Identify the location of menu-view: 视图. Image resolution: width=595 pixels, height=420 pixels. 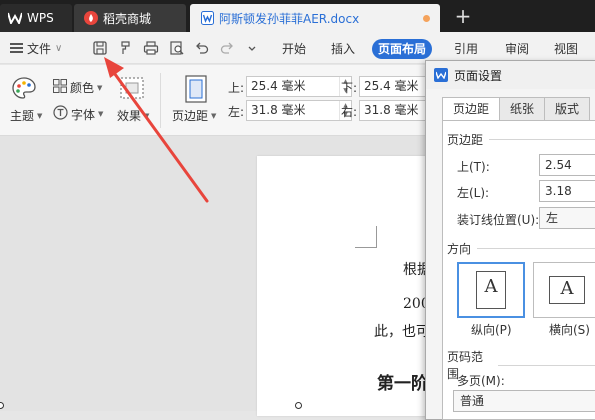
(566, 49).